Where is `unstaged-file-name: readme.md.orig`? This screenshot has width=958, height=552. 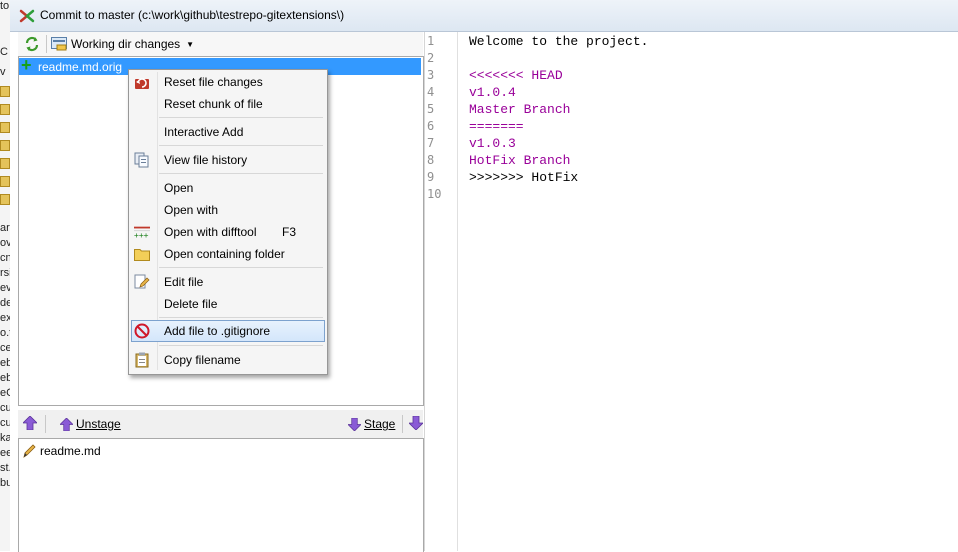
unstaged-file-name: readme.md.orig is located at coordinates (80, 67).